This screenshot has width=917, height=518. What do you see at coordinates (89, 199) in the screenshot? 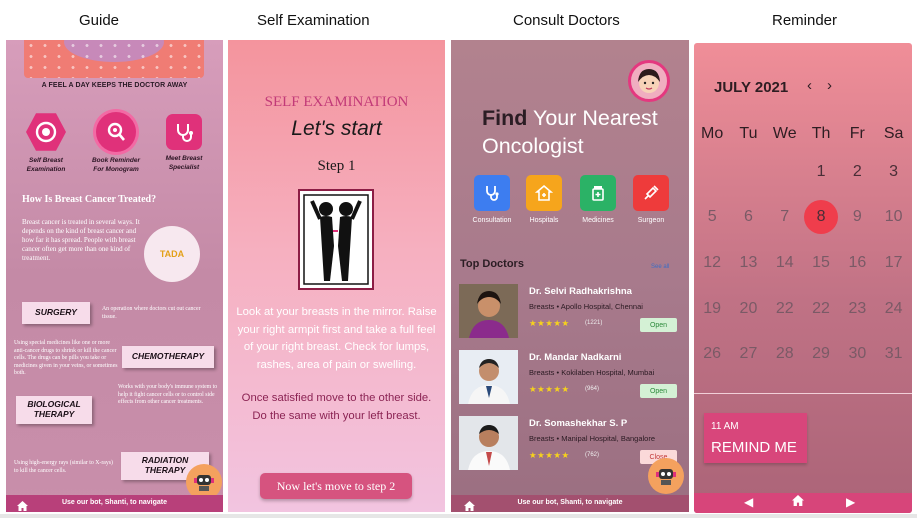
I see `treatment-heading: How Is Breast Cancer Treated?` at bounding box center [89, 199].